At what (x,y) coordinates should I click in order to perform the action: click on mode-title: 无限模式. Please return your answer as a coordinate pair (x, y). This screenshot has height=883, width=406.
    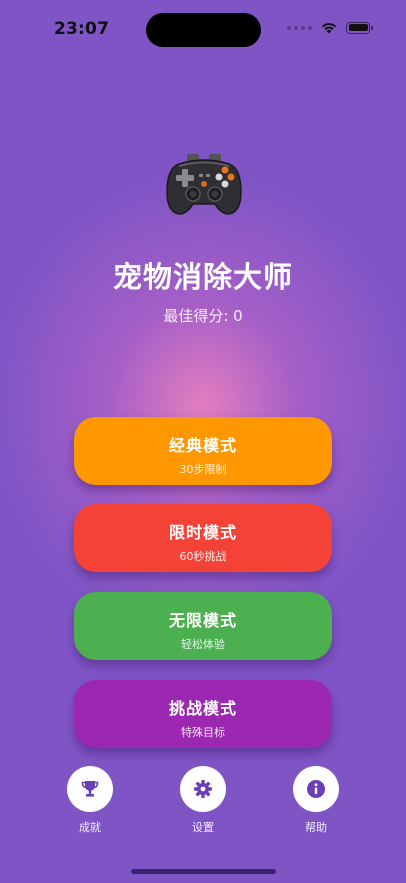
    Looking at the image, I should click on (202, 620).